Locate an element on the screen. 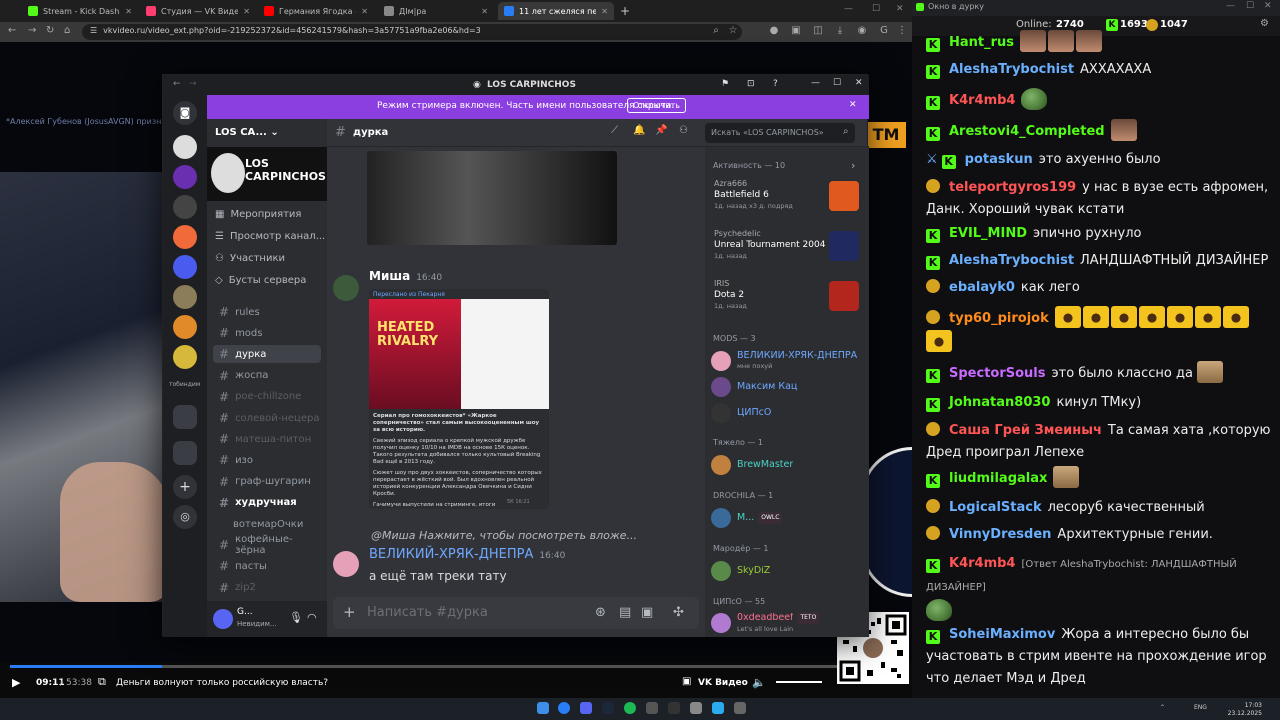  chat-username: potaskun is located at coordinates (999, 159).